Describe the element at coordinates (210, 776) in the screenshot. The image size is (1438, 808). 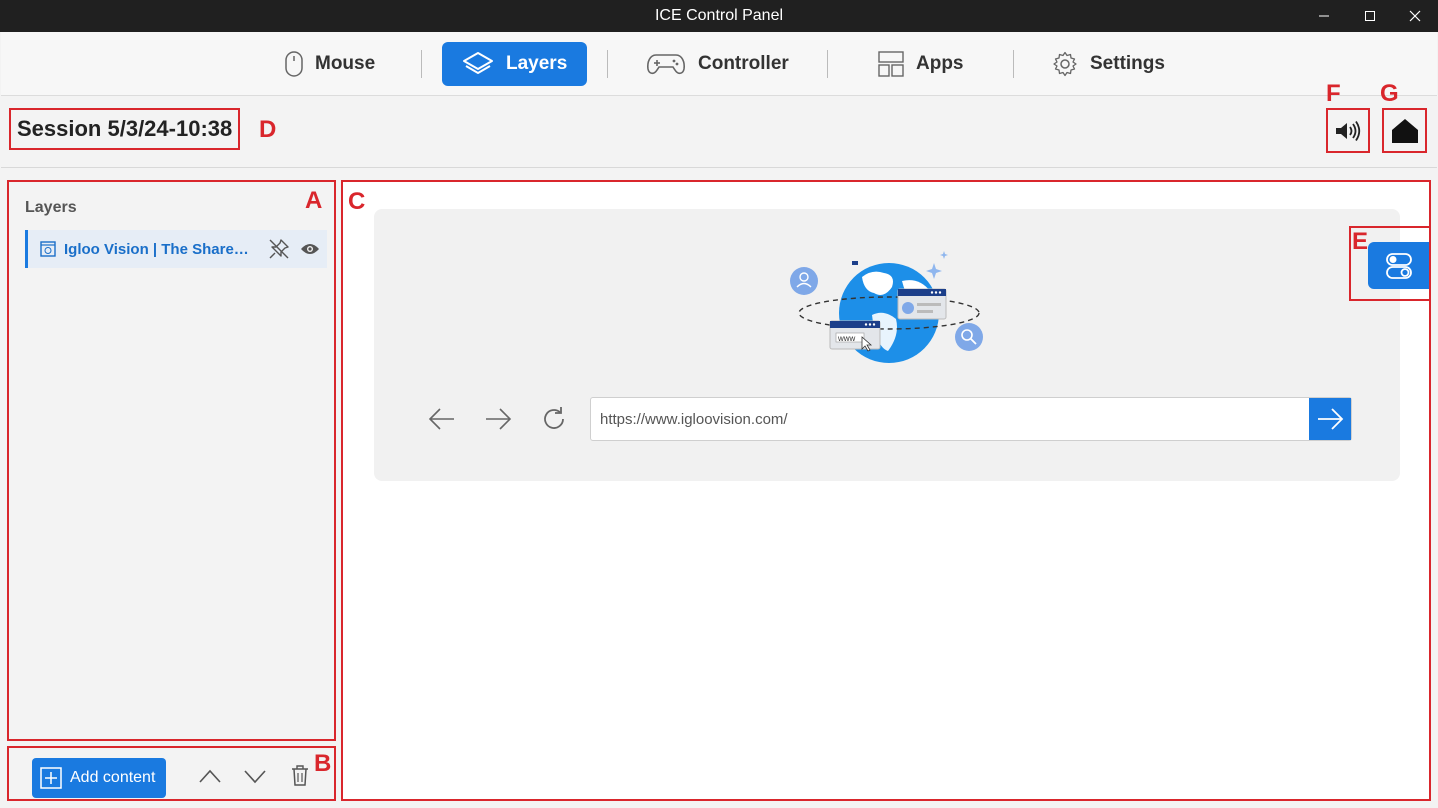
I see `move-up-icon` at that location.